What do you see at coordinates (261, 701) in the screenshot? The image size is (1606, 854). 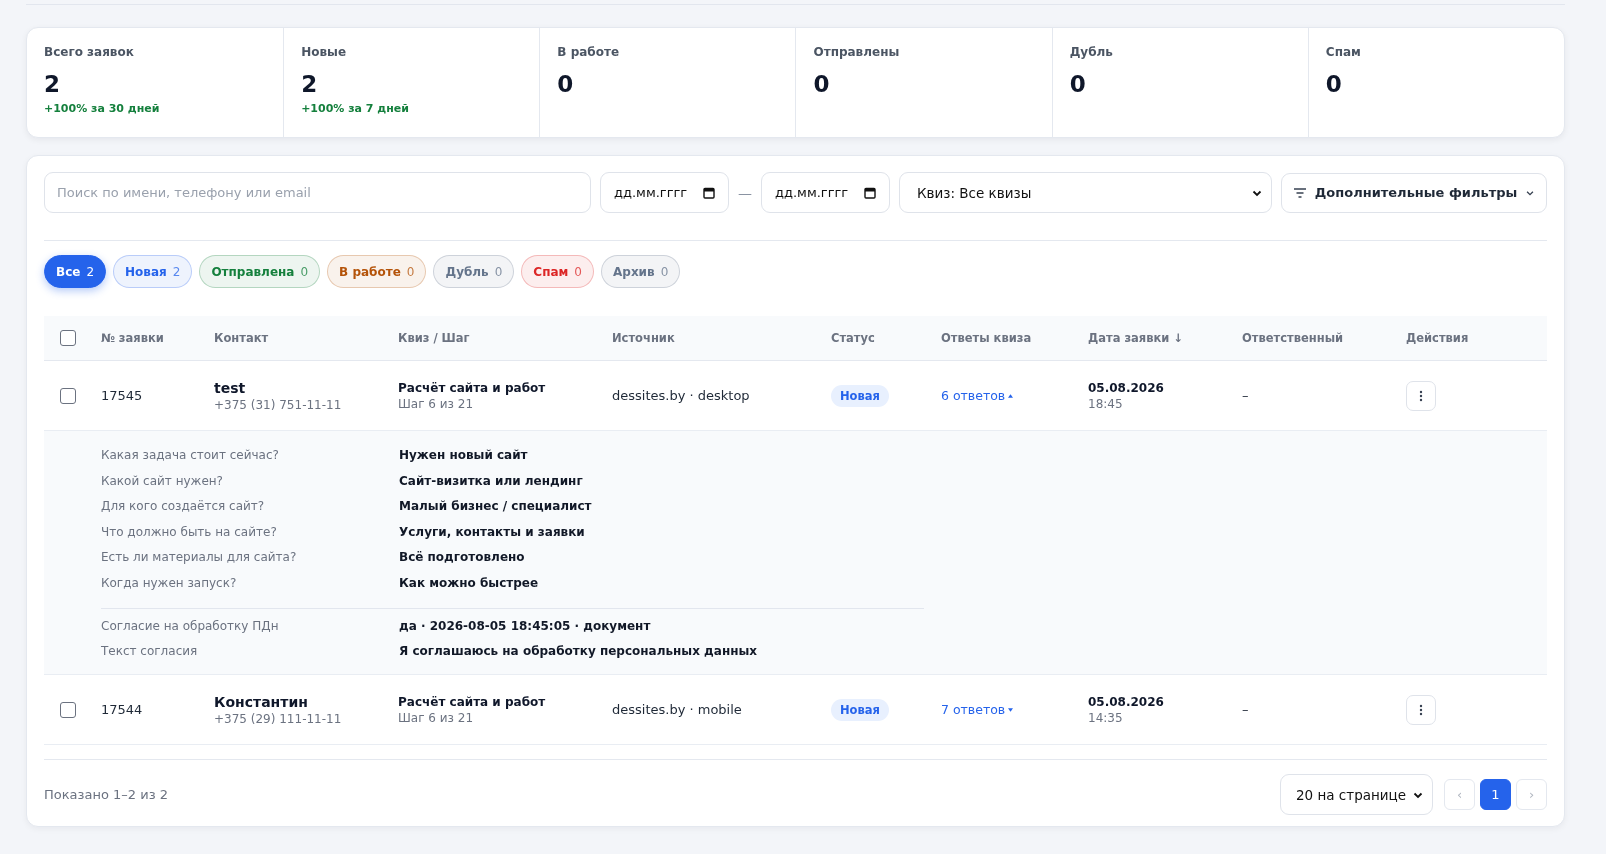 I see `contact-name: Константин` at bounding box center [261, 701].